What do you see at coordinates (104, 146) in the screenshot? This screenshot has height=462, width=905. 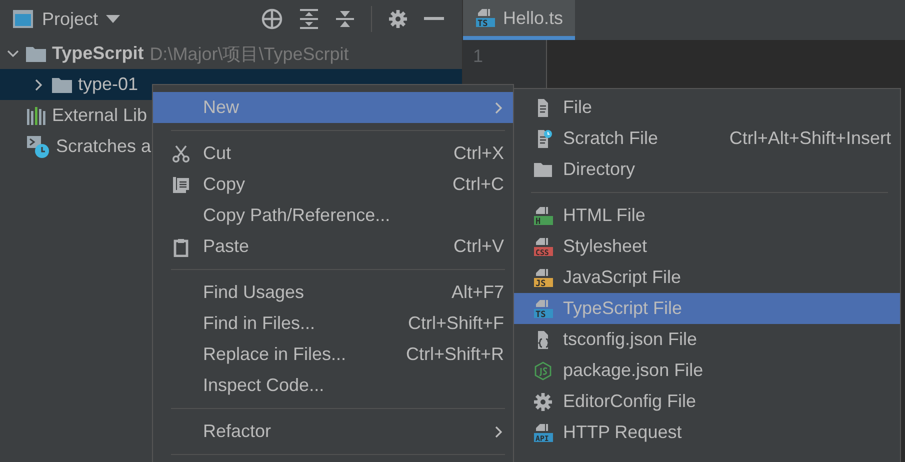 I see `tree-item-label: Scratches a` at bounding box center [104, 146].